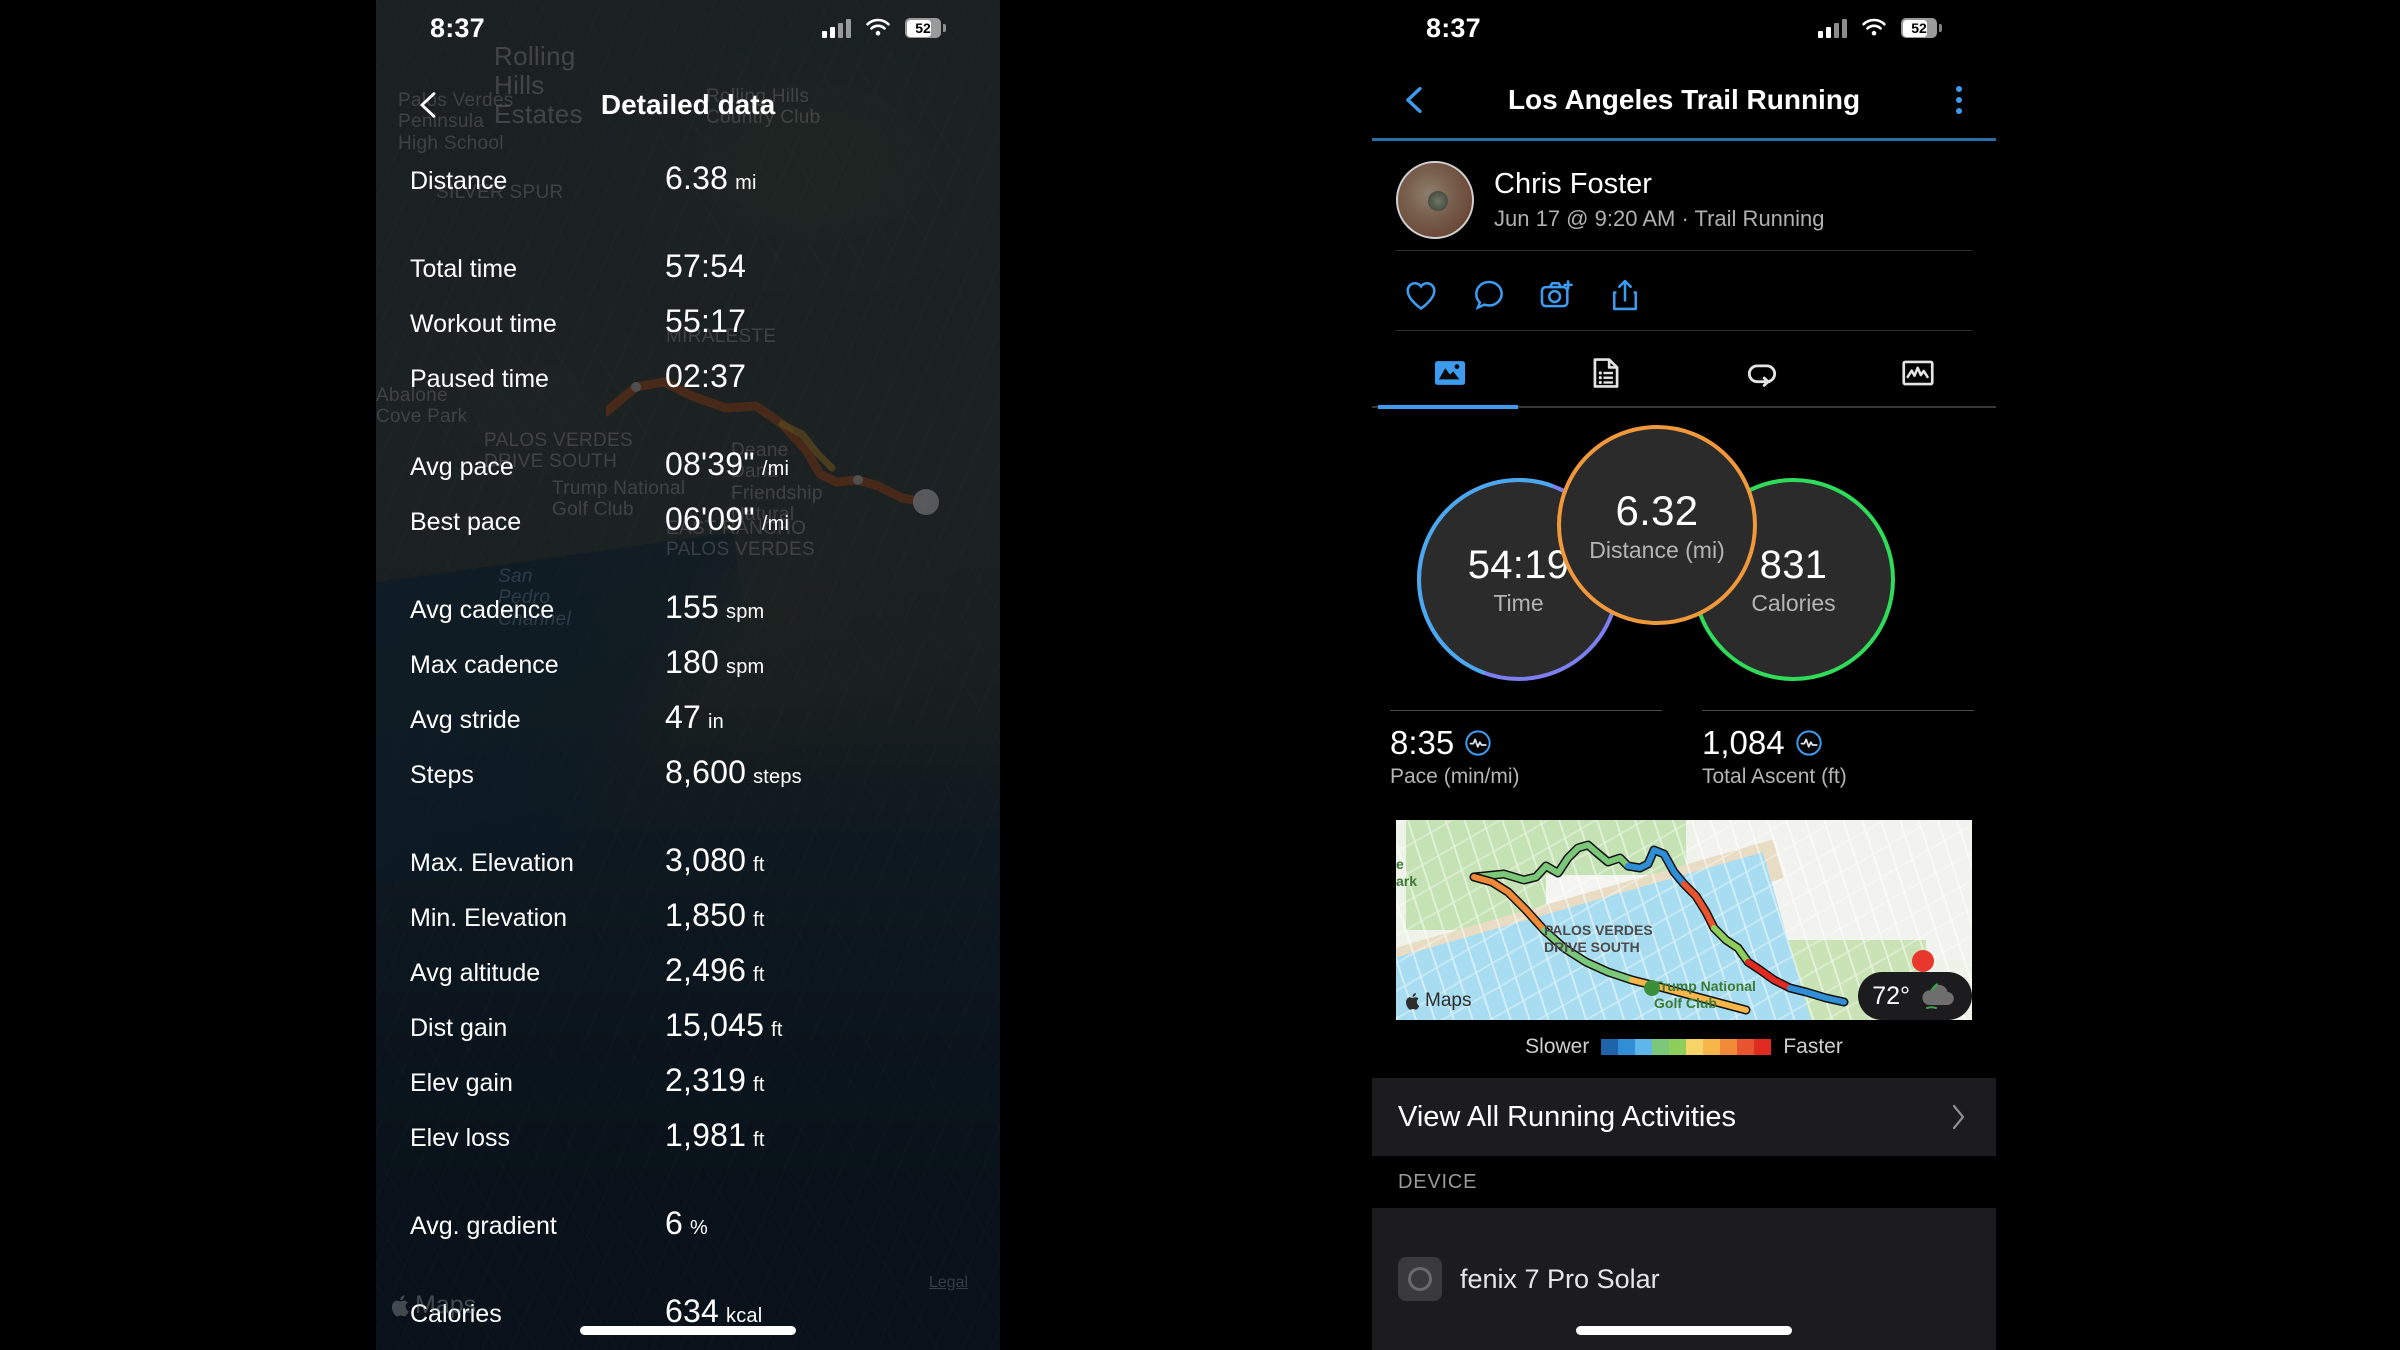  I want to click on detail-row-label: Min. Elevation, so click(489, 918).